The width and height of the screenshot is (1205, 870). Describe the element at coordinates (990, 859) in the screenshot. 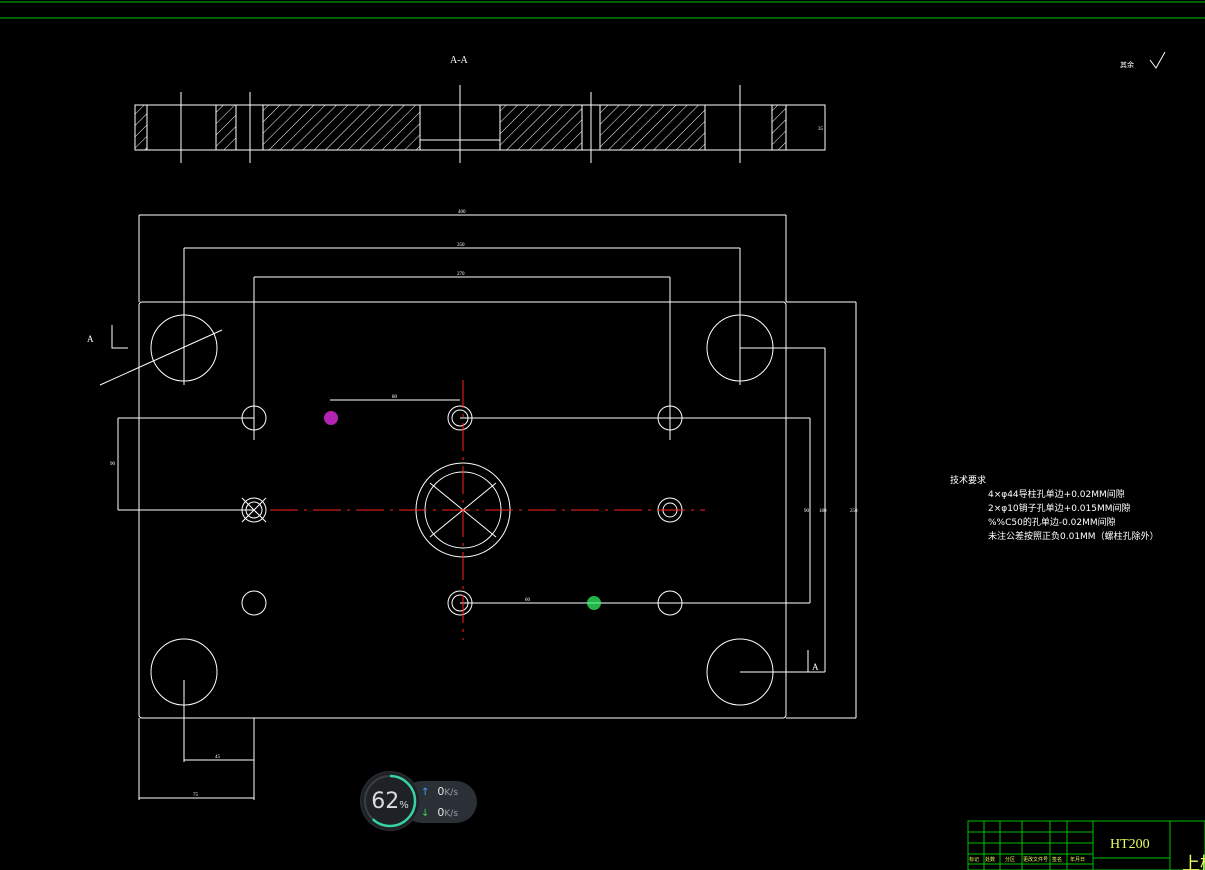

I see `tb-header: 处数` at that location.